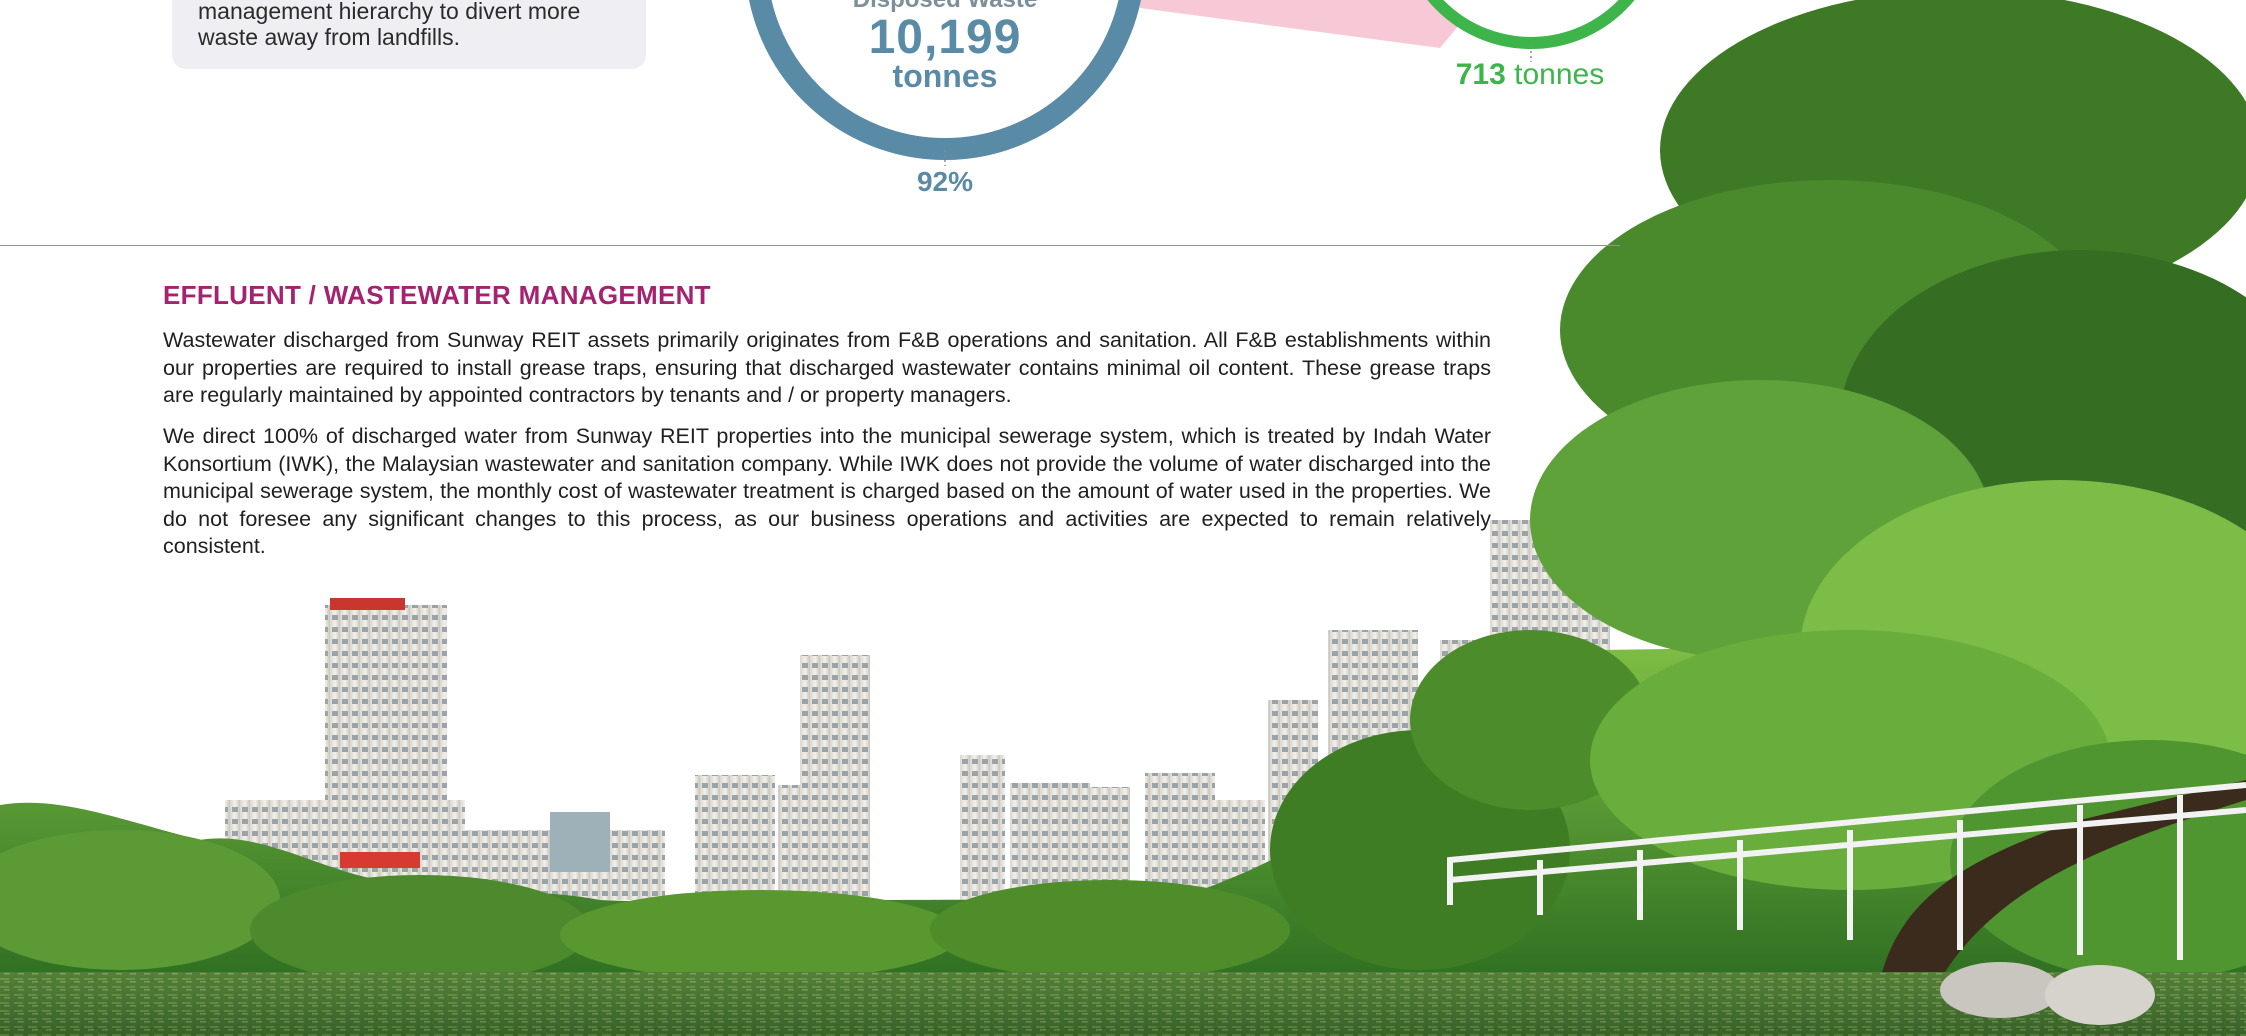 This screenshot has height=1036, width=2246. Describe the element at coordinates (810, 245) in the screenshot. I see `section-divider` at that location.